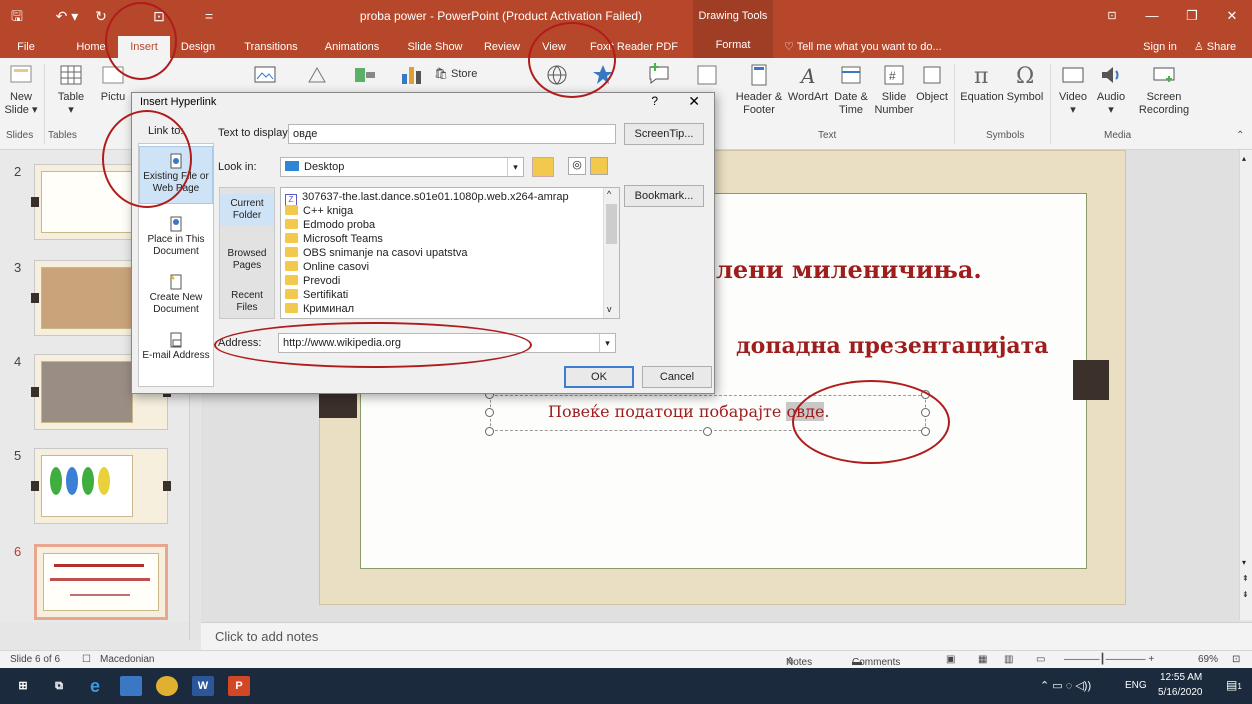 This screenshot has width=1252, height=704. I want to click on input-language: ENG, so click(1136, 685).